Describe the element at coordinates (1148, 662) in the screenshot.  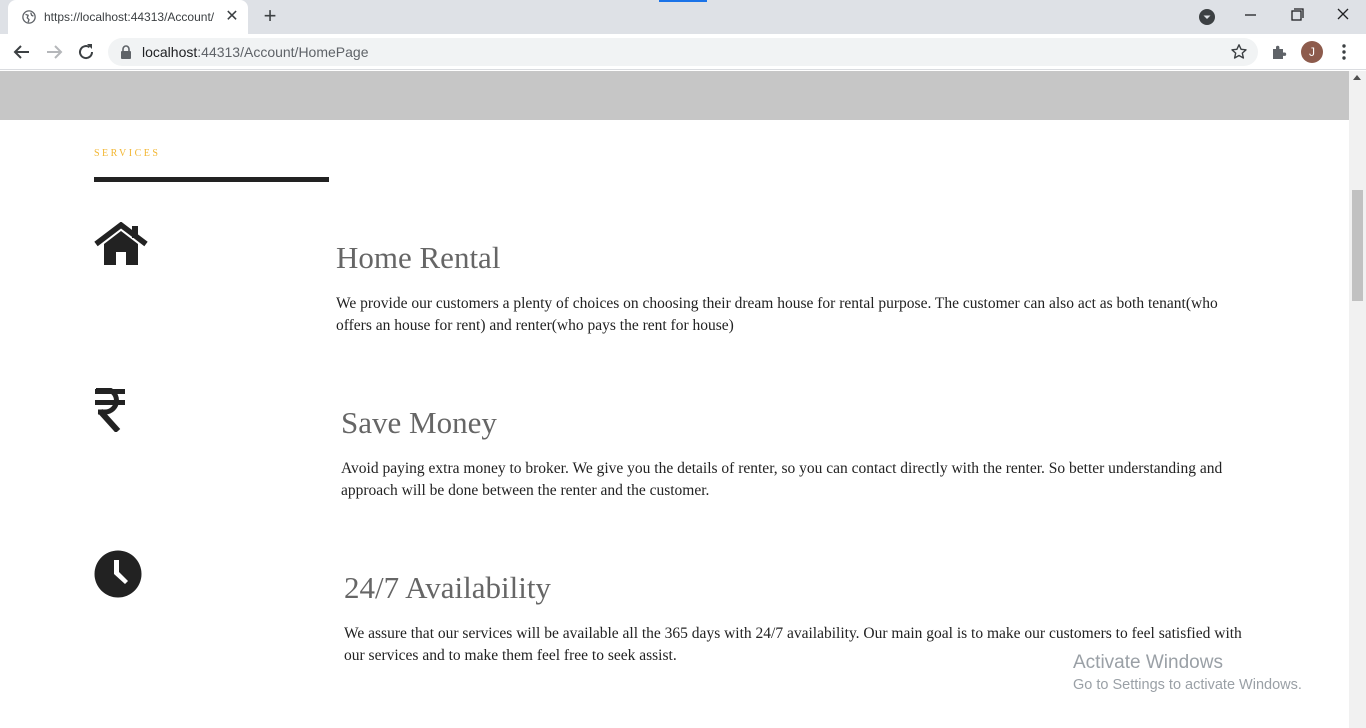
I see `watermark-title: Activate Windows` at that location.